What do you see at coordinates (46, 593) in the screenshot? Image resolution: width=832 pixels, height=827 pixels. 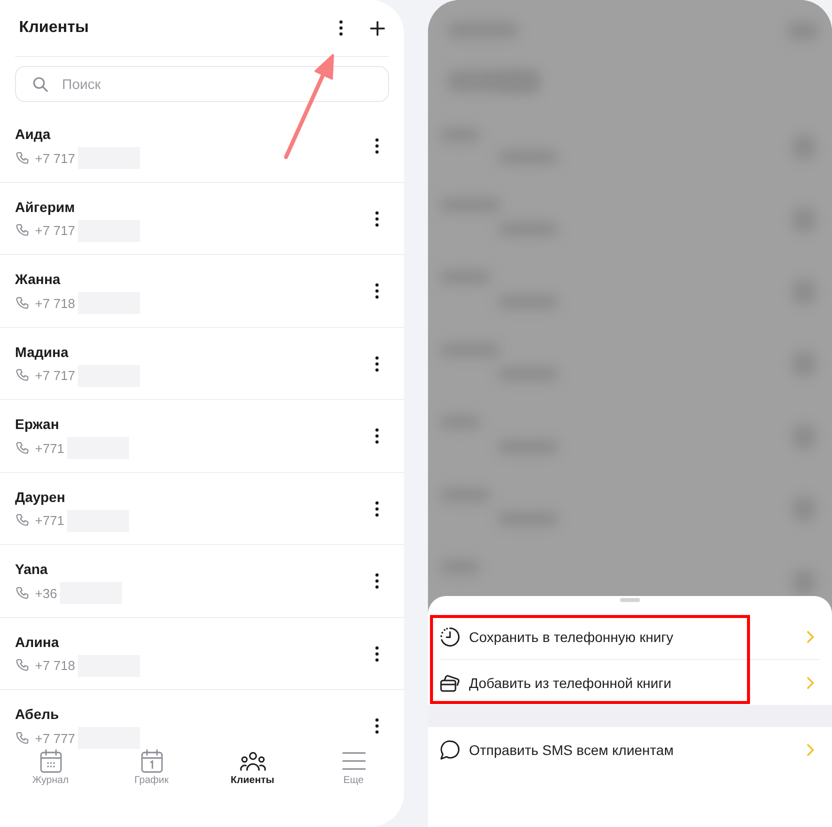 I see `phone-number: +36` at bounding box center [46, 593].